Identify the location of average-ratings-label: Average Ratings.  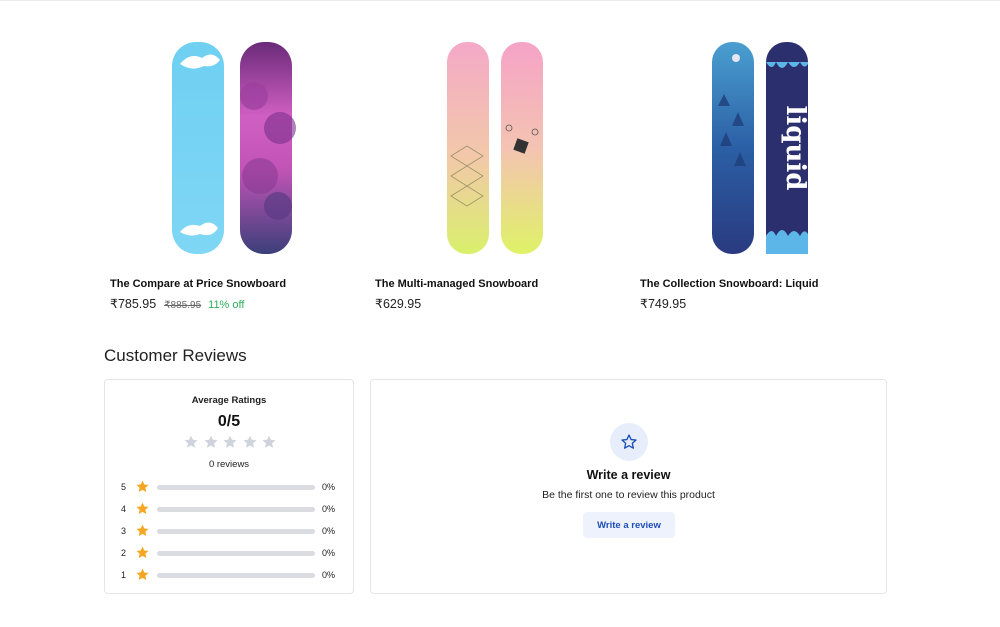
(229, 400).